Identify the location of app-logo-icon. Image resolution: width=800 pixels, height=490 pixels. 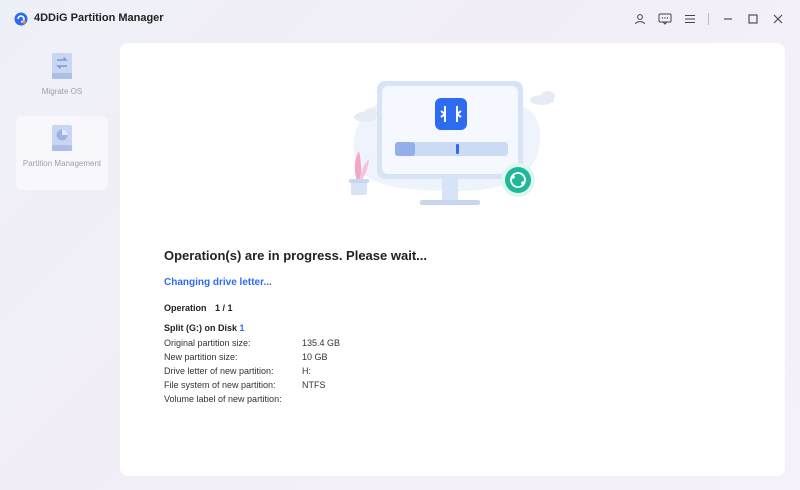
(21, 19).